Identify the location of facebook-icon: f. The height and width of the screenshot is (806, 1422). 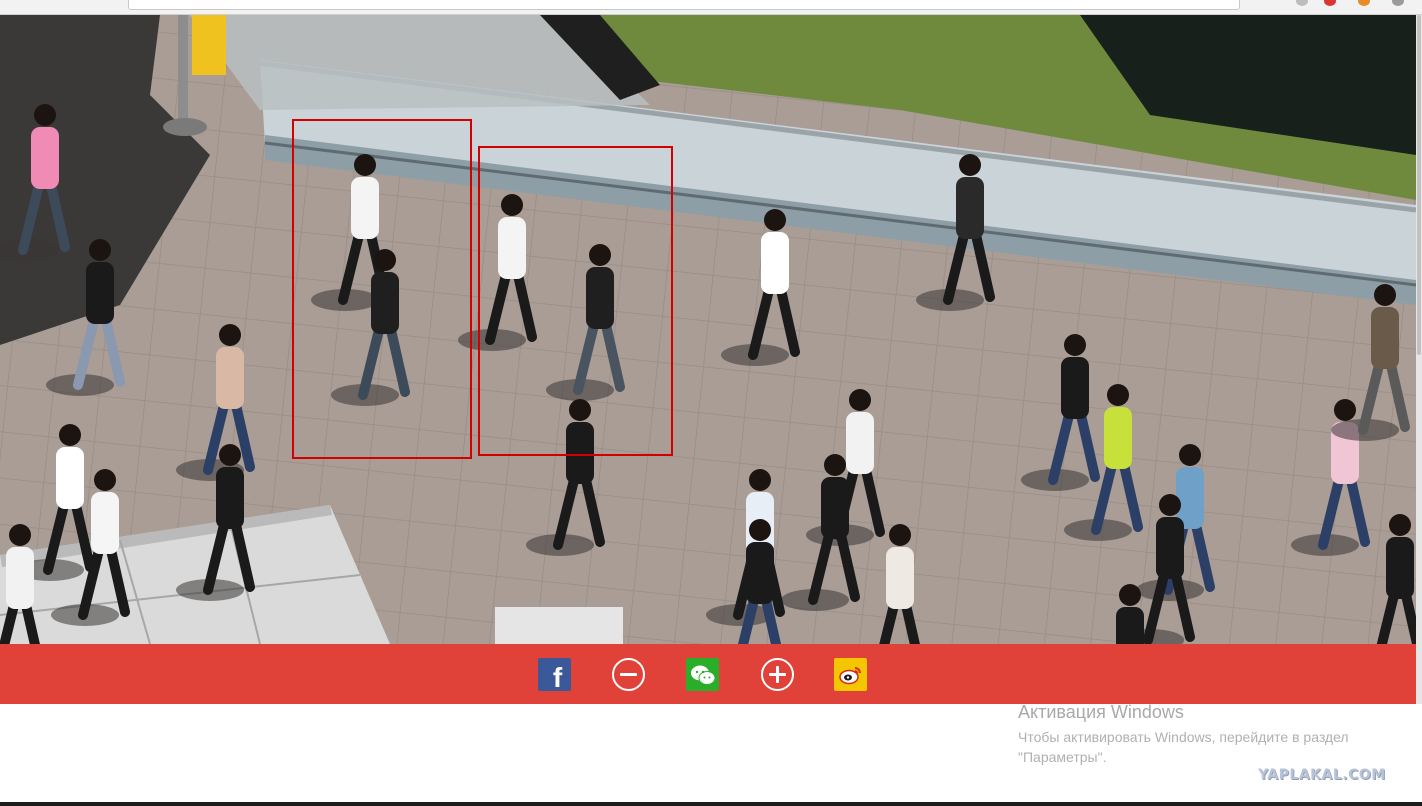
(557, 677).